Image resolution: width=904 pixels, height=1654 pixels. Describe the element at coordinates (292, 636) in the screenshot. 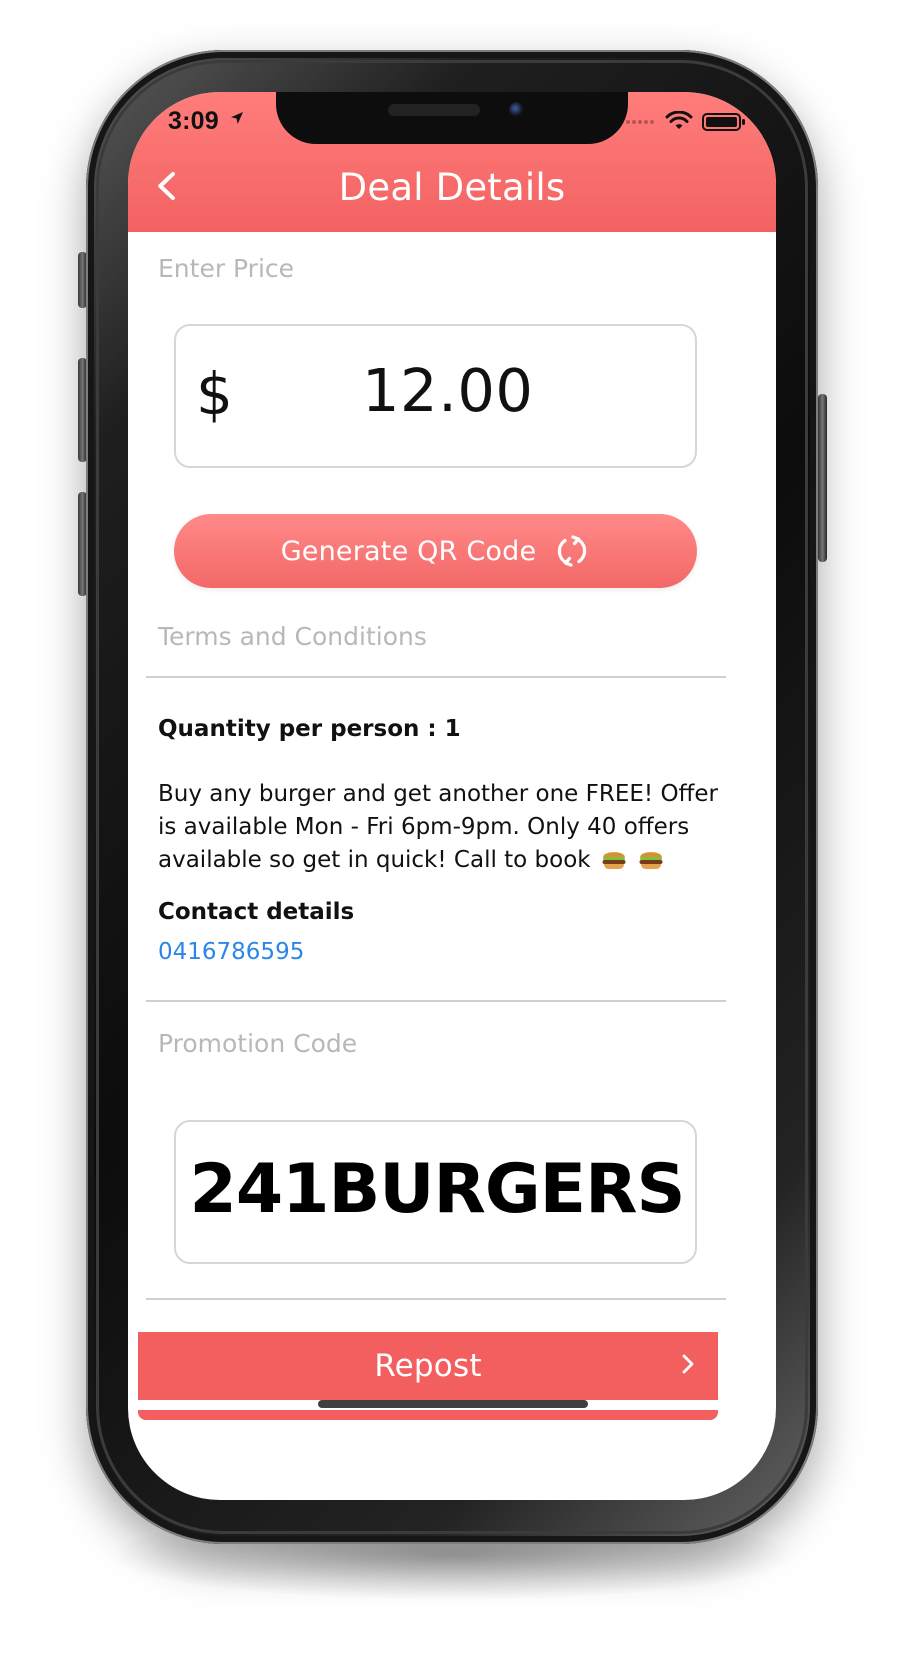

I see `terms-section-label: Terms and Conditions` at that location.